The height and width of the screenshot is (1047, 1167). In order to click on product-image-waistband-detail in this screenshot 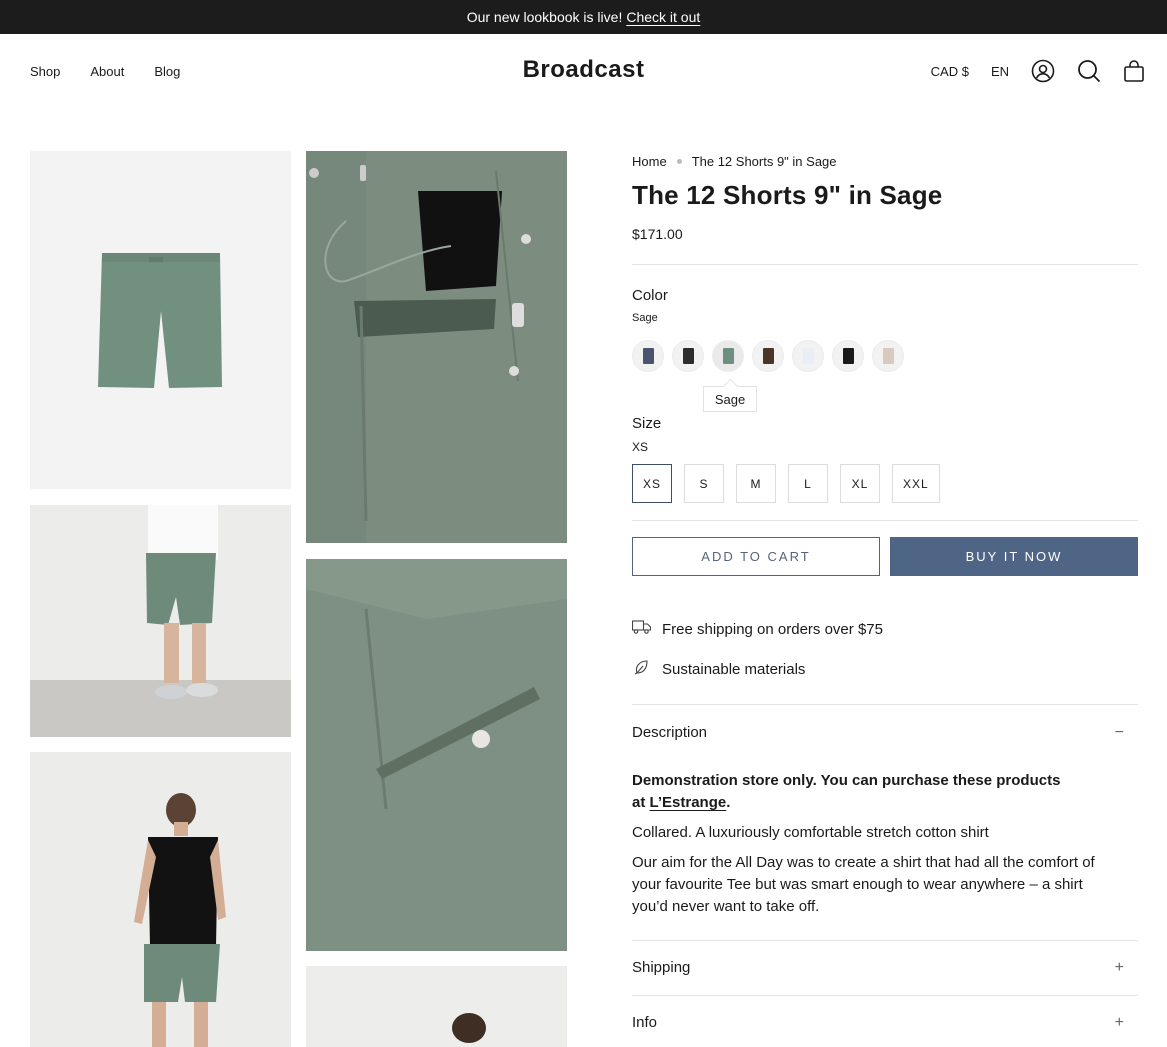, I will do `click(436, 347)`.